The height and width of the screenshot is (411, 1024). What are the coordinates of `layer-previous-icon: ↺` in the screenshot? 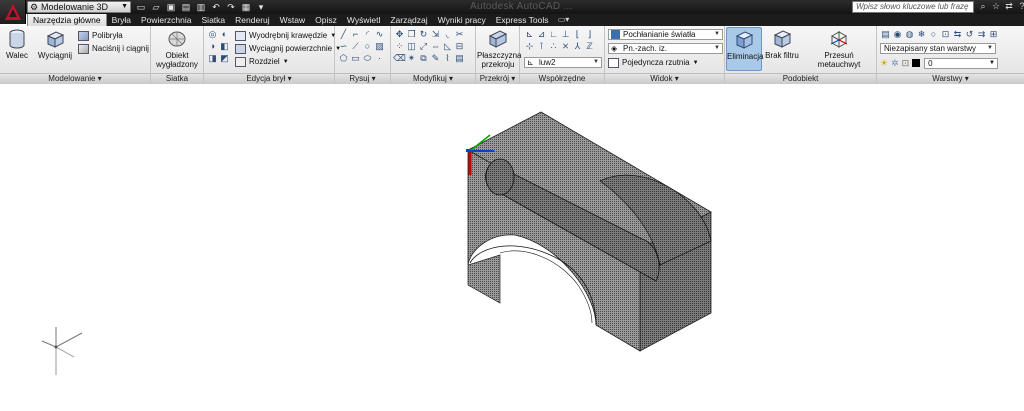 It's located at (969, 34).